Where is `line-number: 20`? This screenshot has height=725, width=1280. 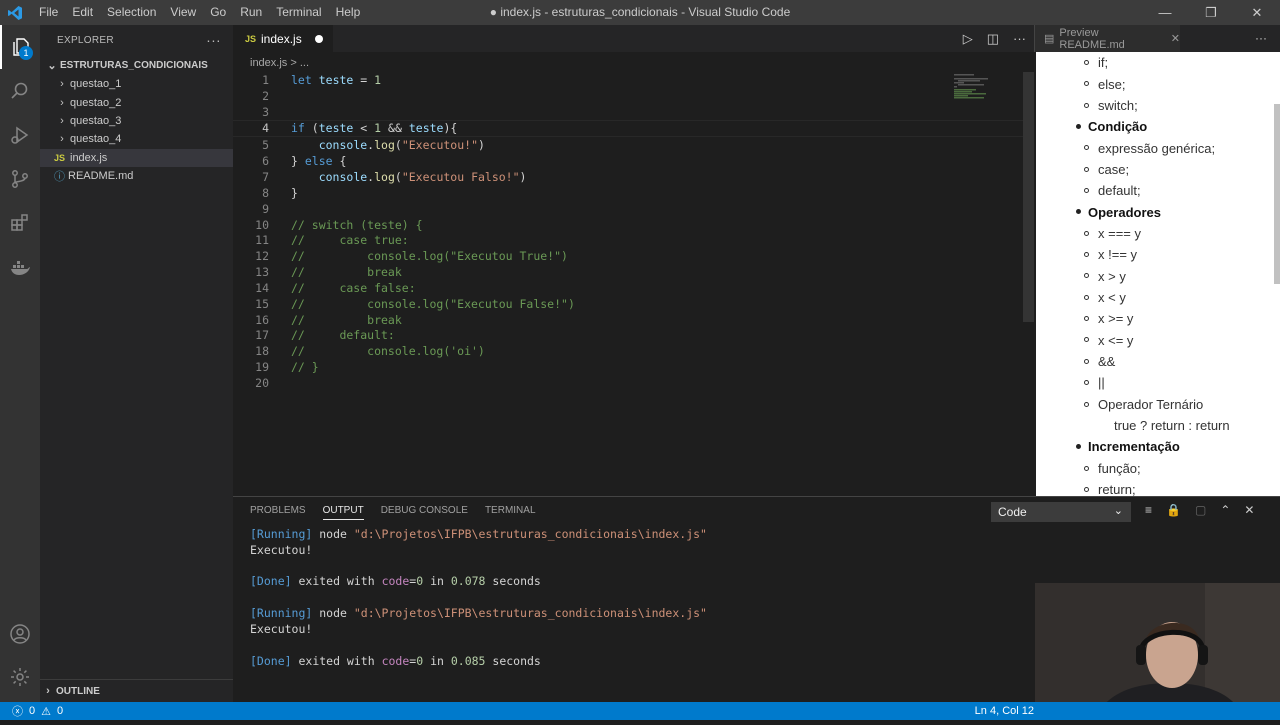
line-number: 20 is located at coordinates (262, 382).